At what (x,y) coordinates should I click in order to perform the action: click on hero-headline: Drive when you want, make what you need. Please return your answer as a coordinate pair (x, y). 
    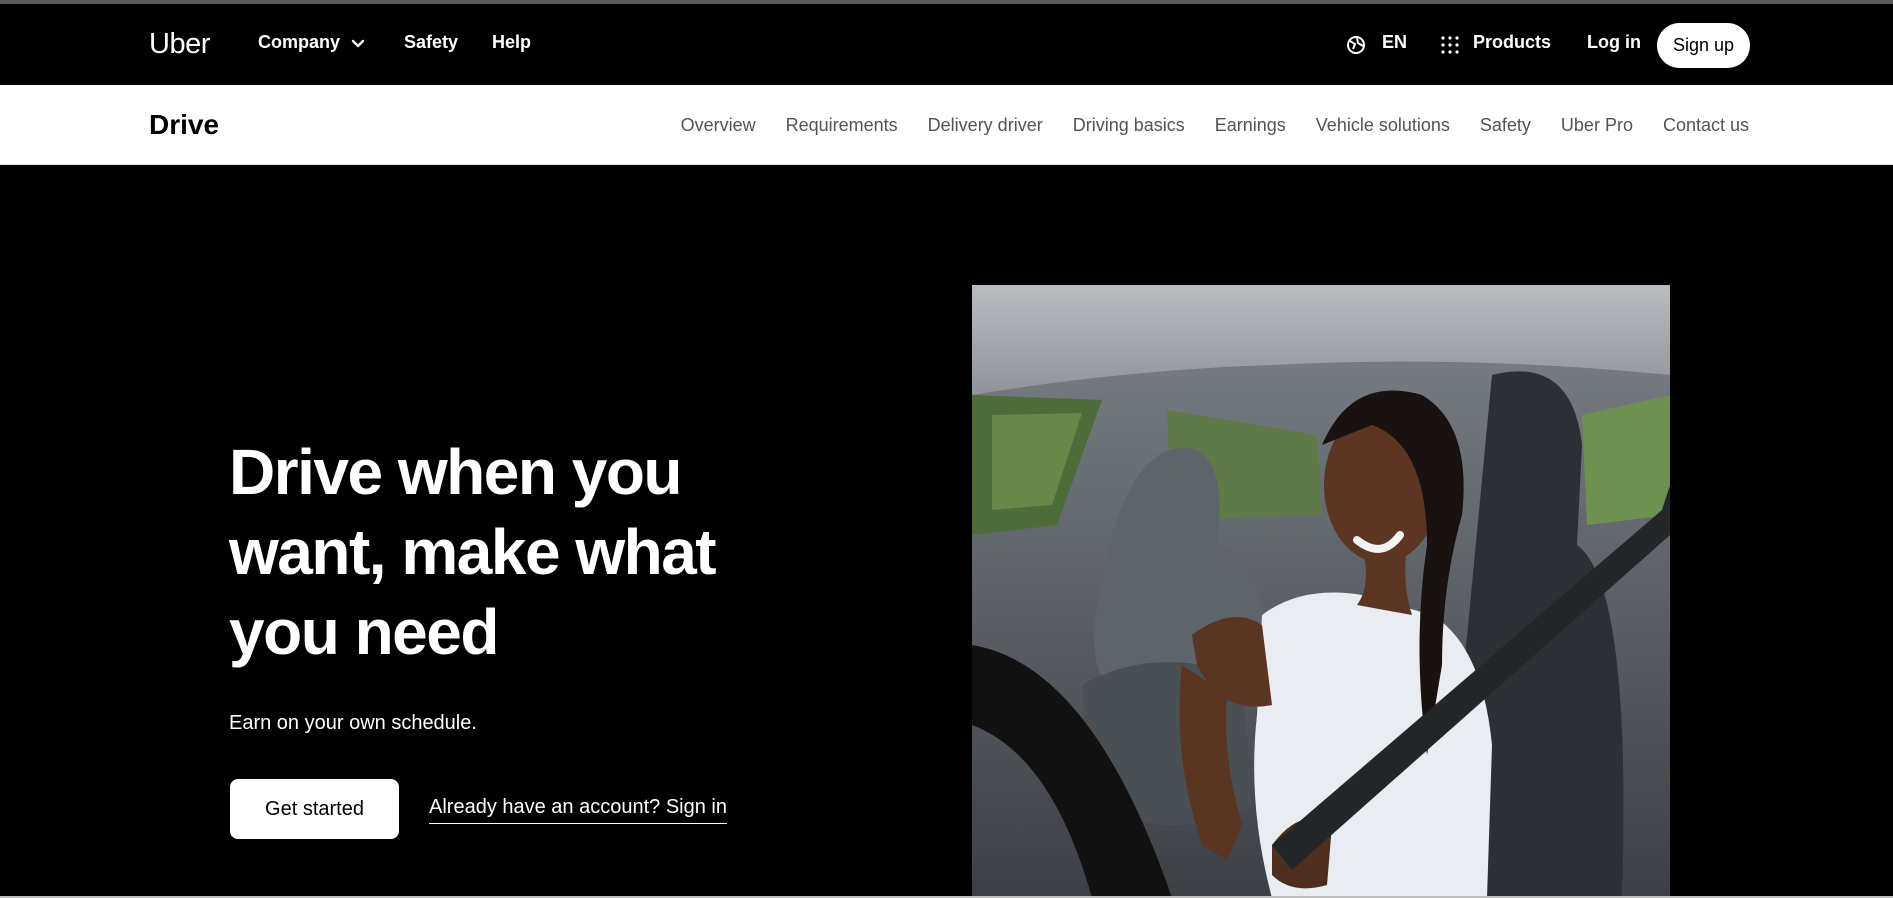
    Looking at the image, I should click on (473, 552).